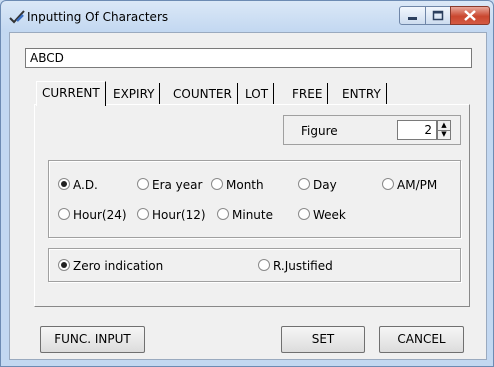 Image resolution: width=494 pixels, height=367 pixels. What do you see at coordinates (134, 94) in the screenshot?
I see `tab-expiry: EXPIRY` at bounding box center [134, 94].